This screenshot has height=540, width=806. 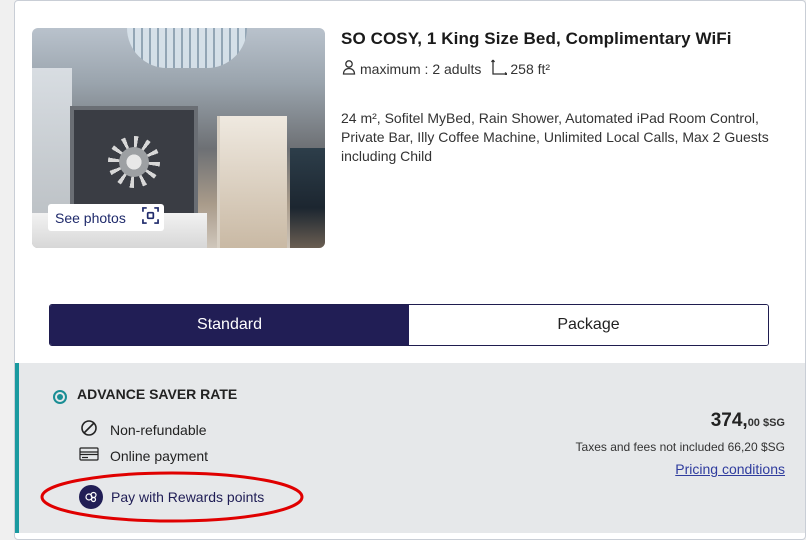 I want to click on tab-package: Package, so click(x=588, y=325).